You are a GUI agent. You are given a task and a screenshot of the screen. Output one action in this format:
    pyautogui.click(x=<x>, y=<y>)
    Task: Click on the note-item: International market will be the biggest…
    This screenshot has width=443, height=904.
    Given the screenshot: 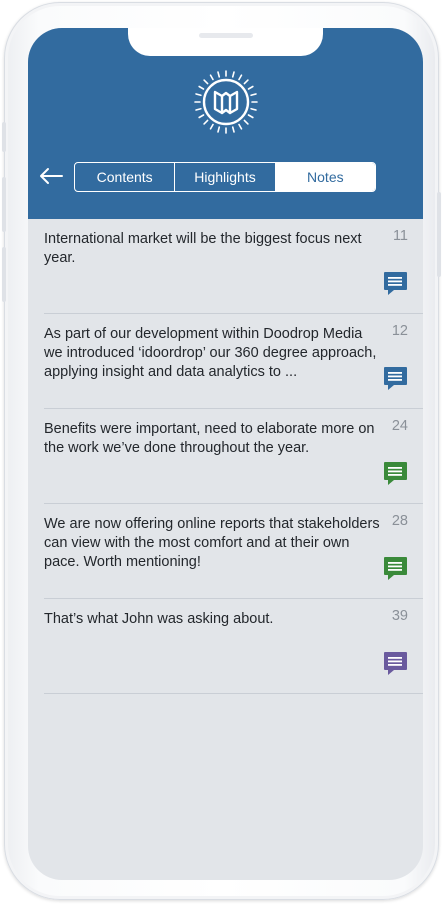 What is the action you would take?
    pyautogui.click(x=233, y=266)
    